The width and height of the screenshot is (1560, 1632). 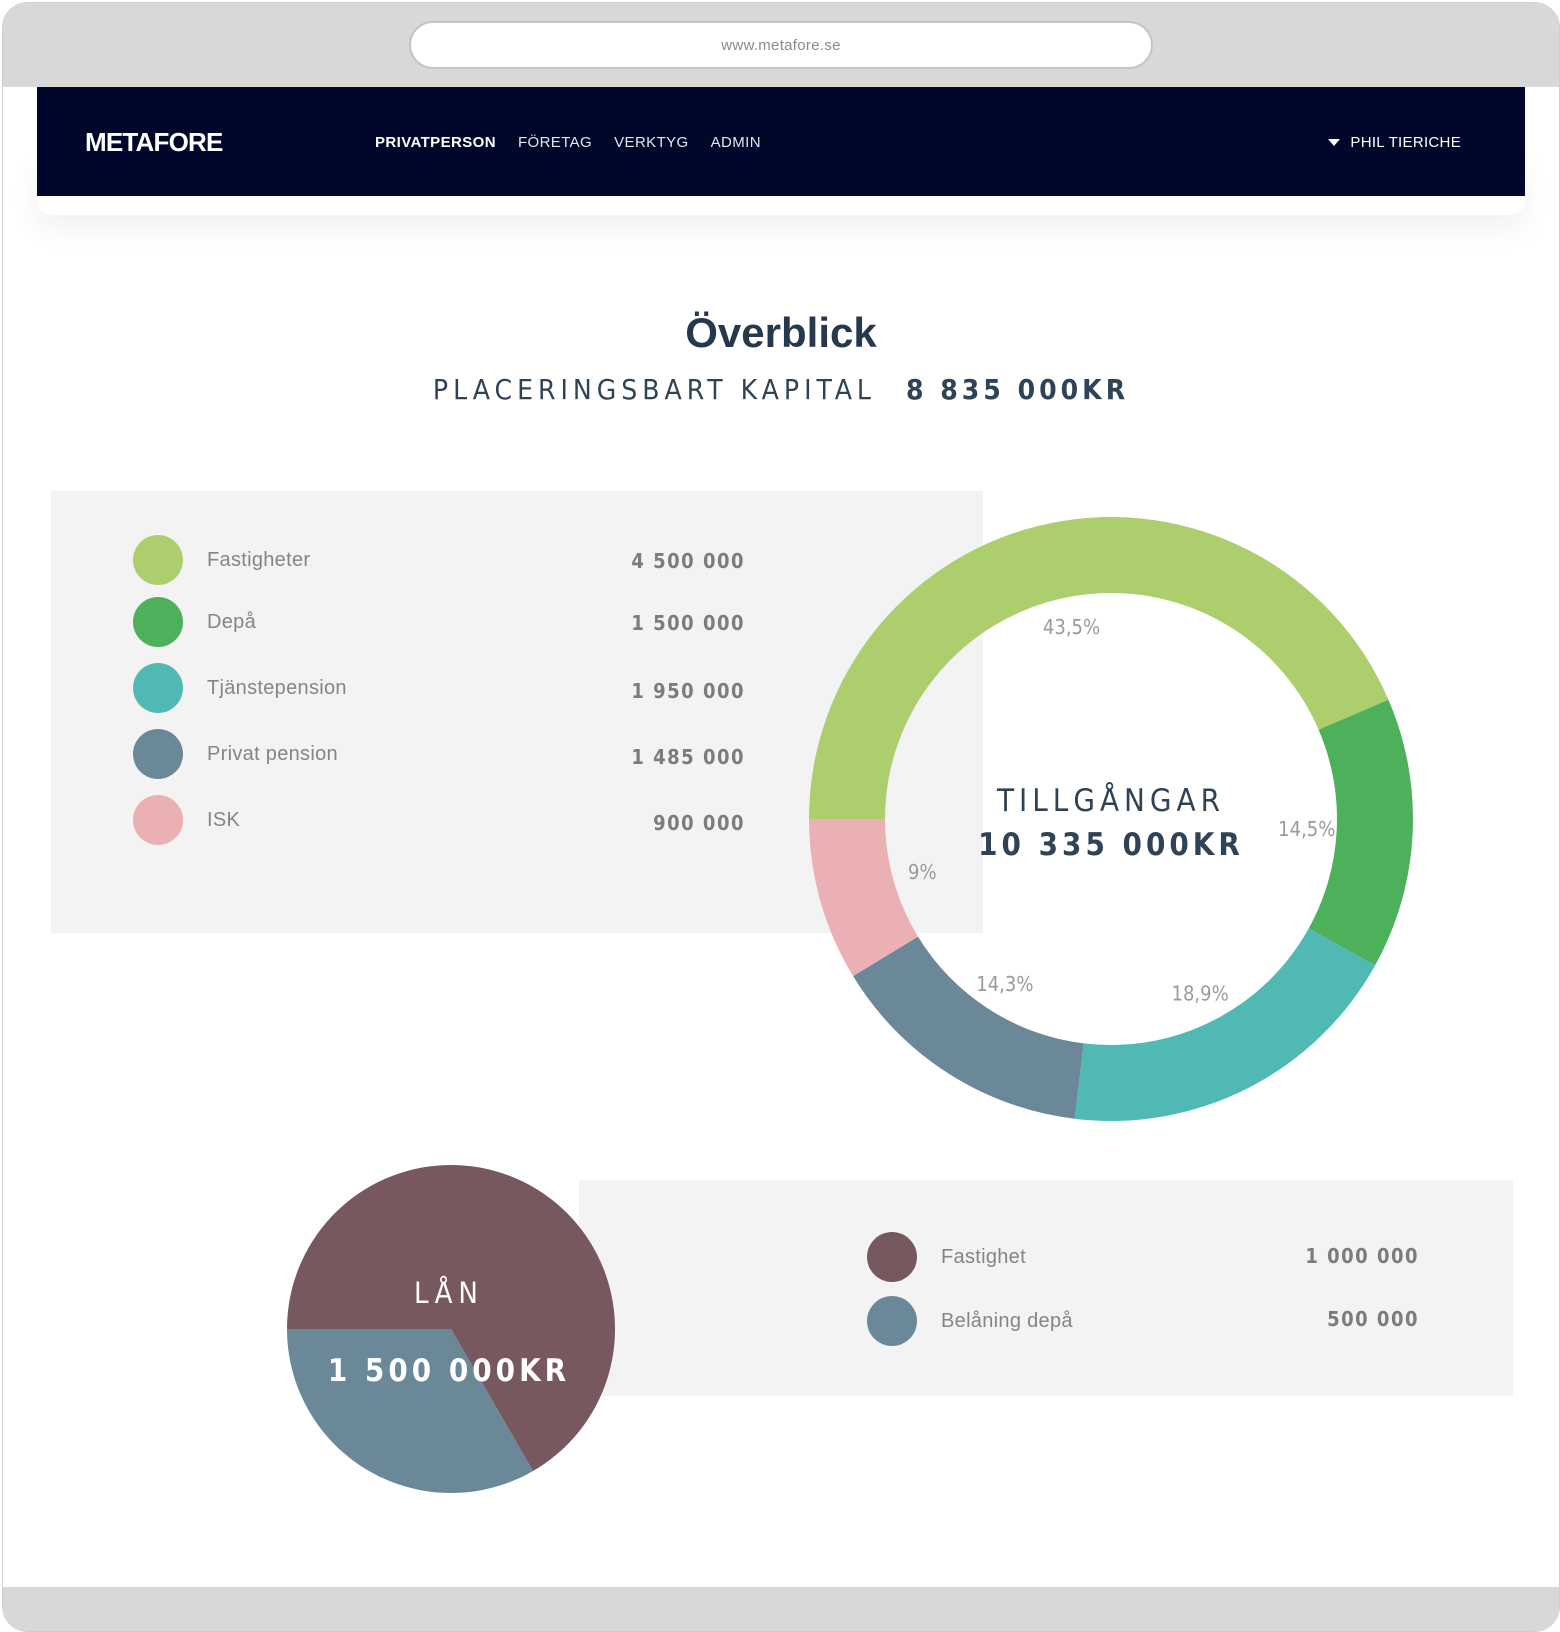 I want to click on donut-percent-label: 18,9%, so click(x=1200, y=994).